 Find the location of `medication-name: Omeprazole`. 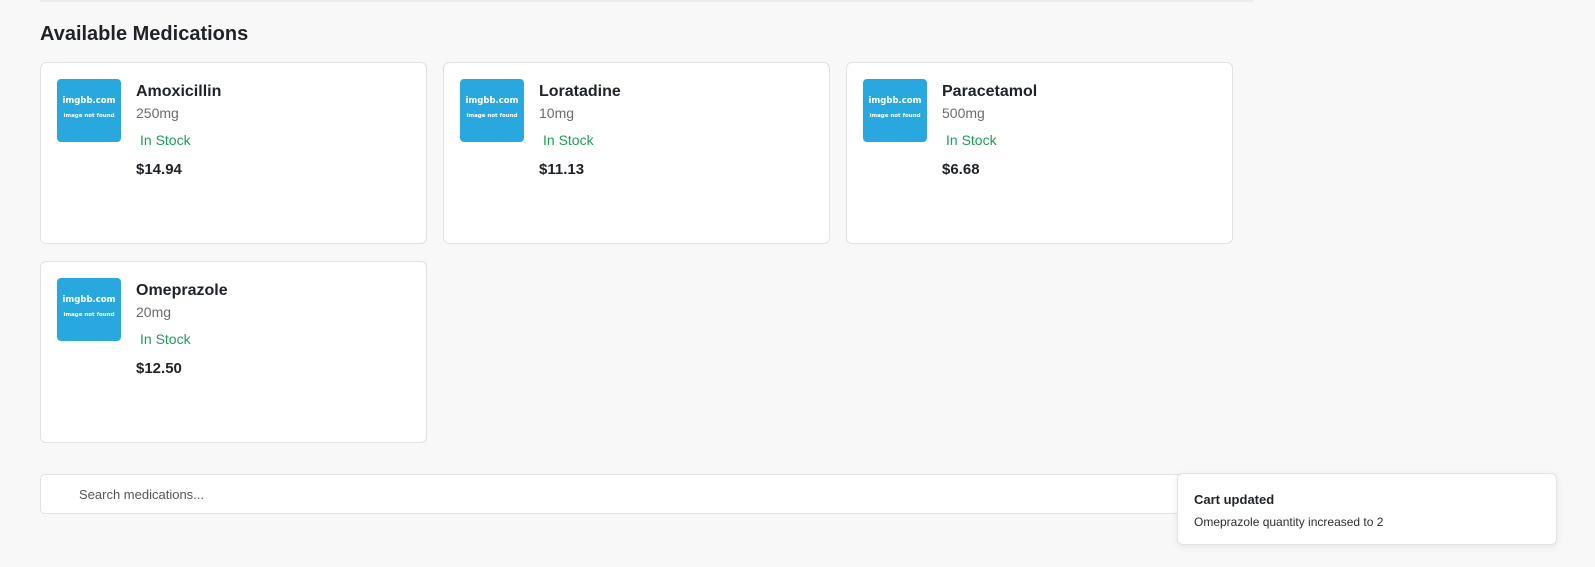

medication-name: Omeprazole is located at coordinates (182, 290).